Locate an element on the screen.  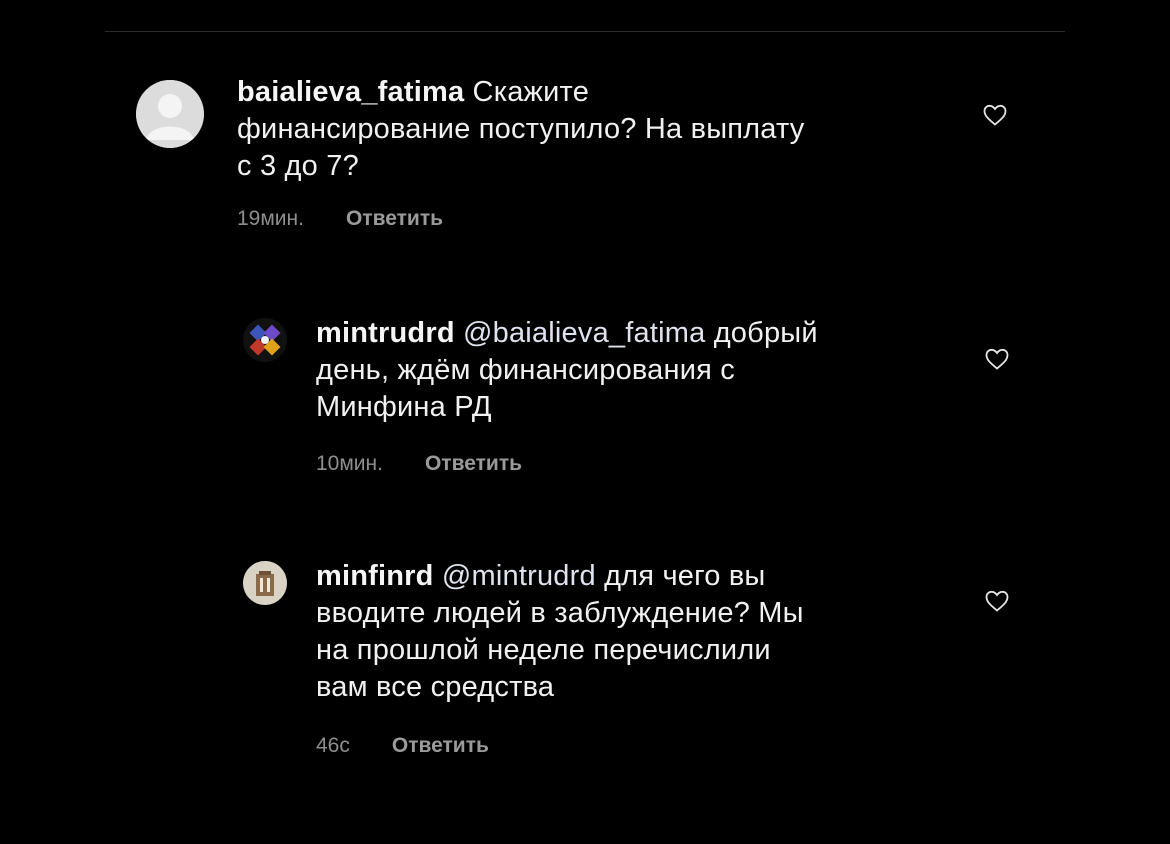
avatar-baialieva is located at coordinates (170, 114).